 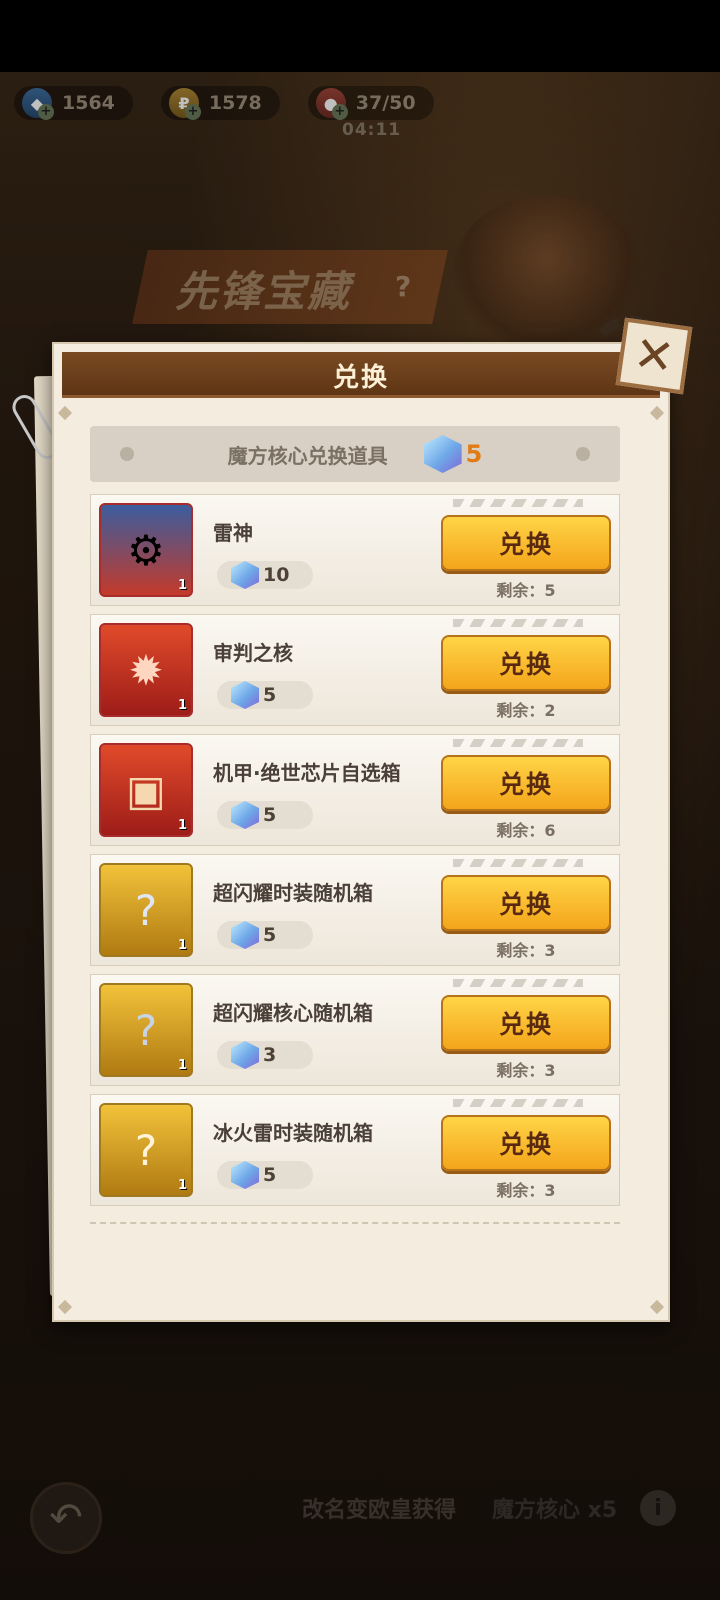 I want to click on item-name: 超闪耀时装随机箱, so click(x=293, y=893).